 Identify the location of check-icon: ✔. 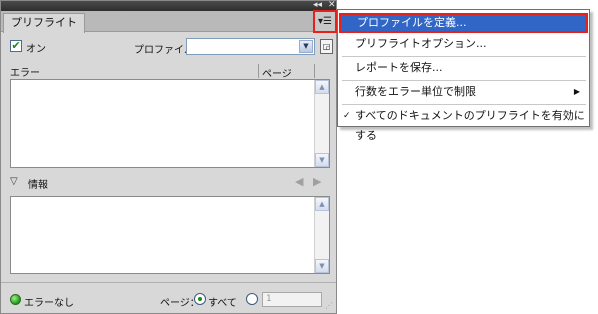
(16, 45).